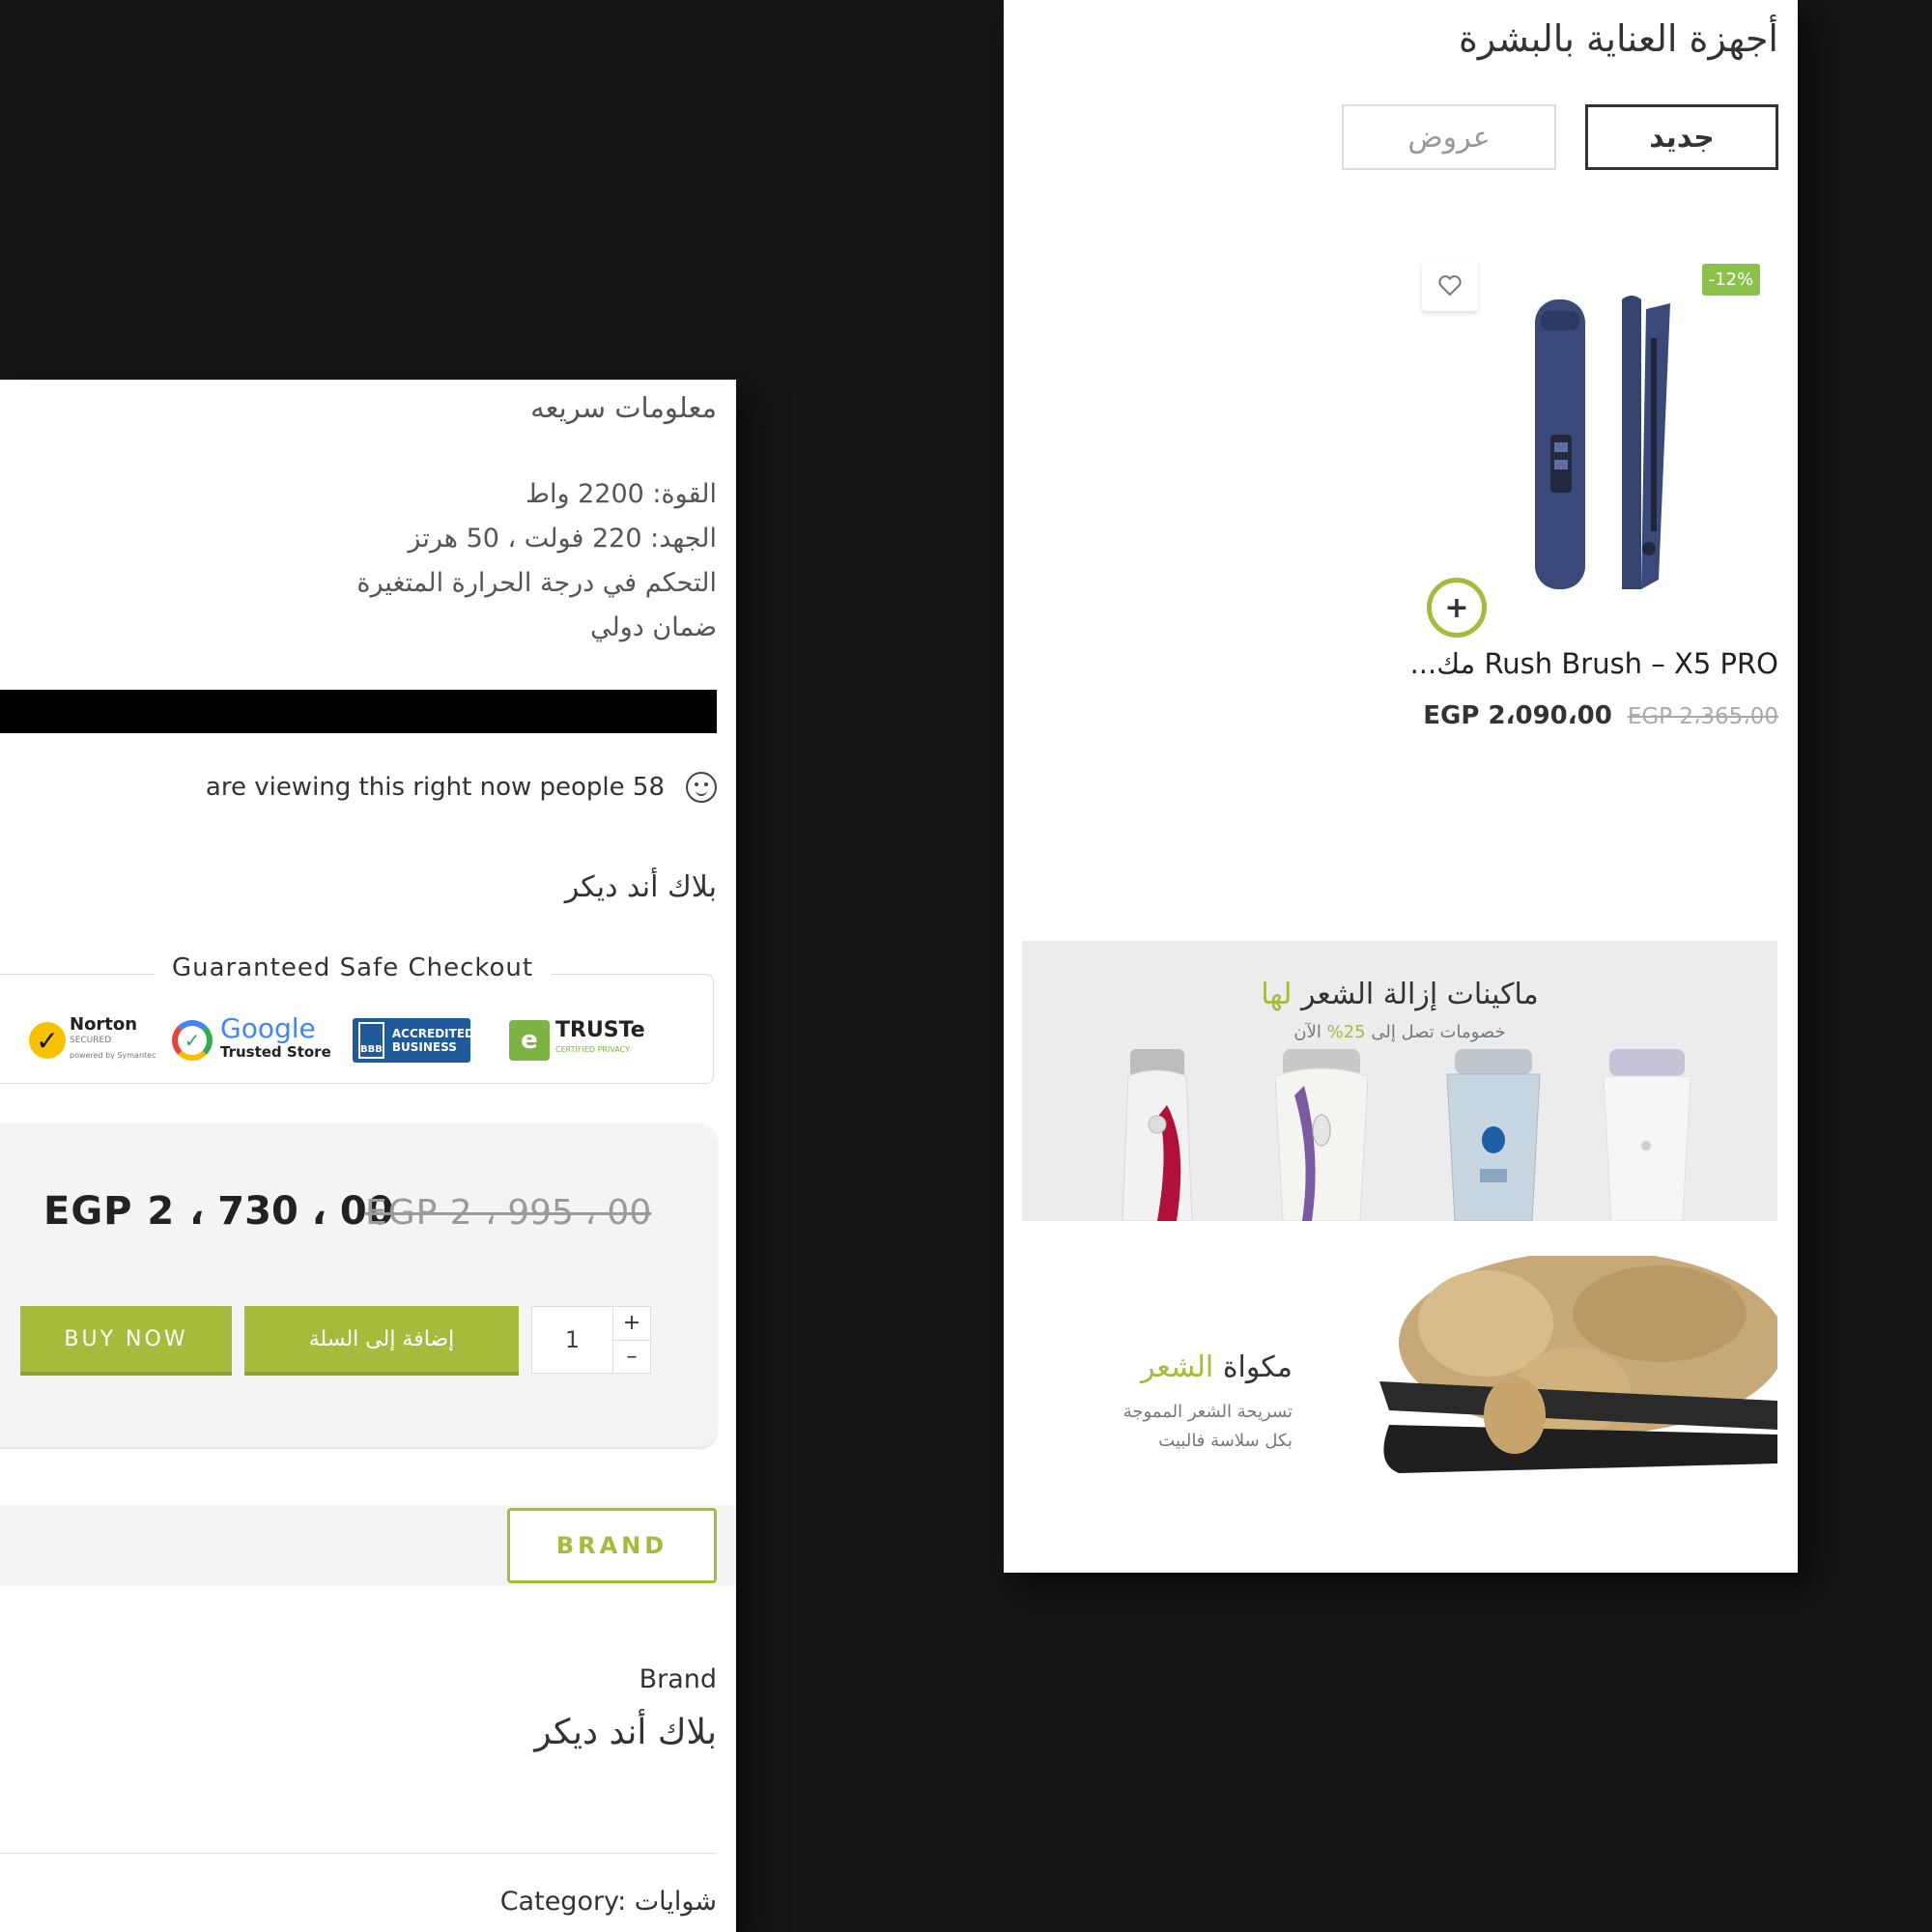 Image resolution: width=1932 pixels, height=1932 pixels. I want to click on norton-label: Norton, so click(104, 1024).